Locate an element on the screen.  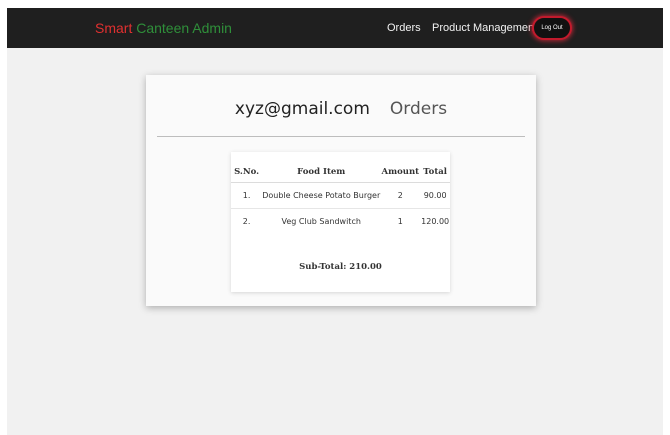
table-row: 1. Double Cheese Potato Burger 2 90.00 is located at coordinates (340, 195).